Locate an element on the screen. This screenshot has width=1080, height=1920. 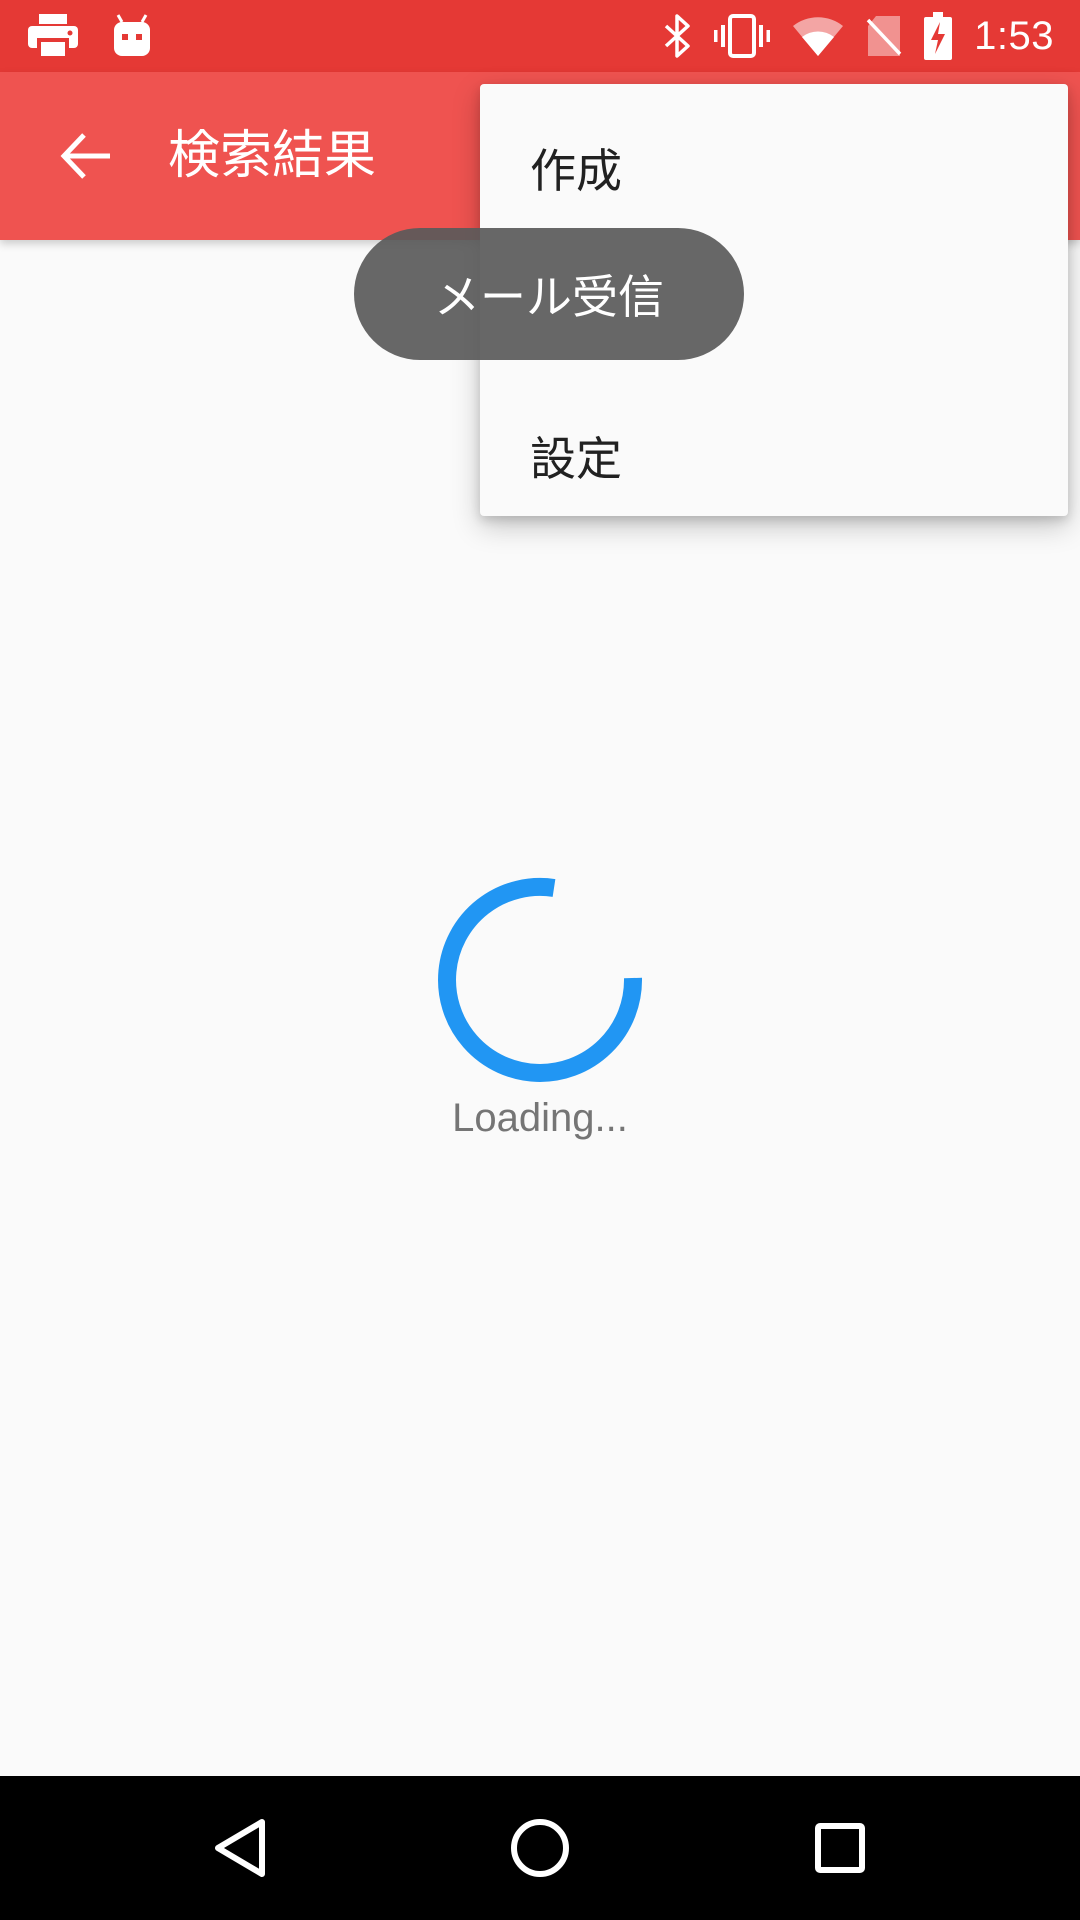
status-right-icons: 1:53 is located at coordinates (858, 36).